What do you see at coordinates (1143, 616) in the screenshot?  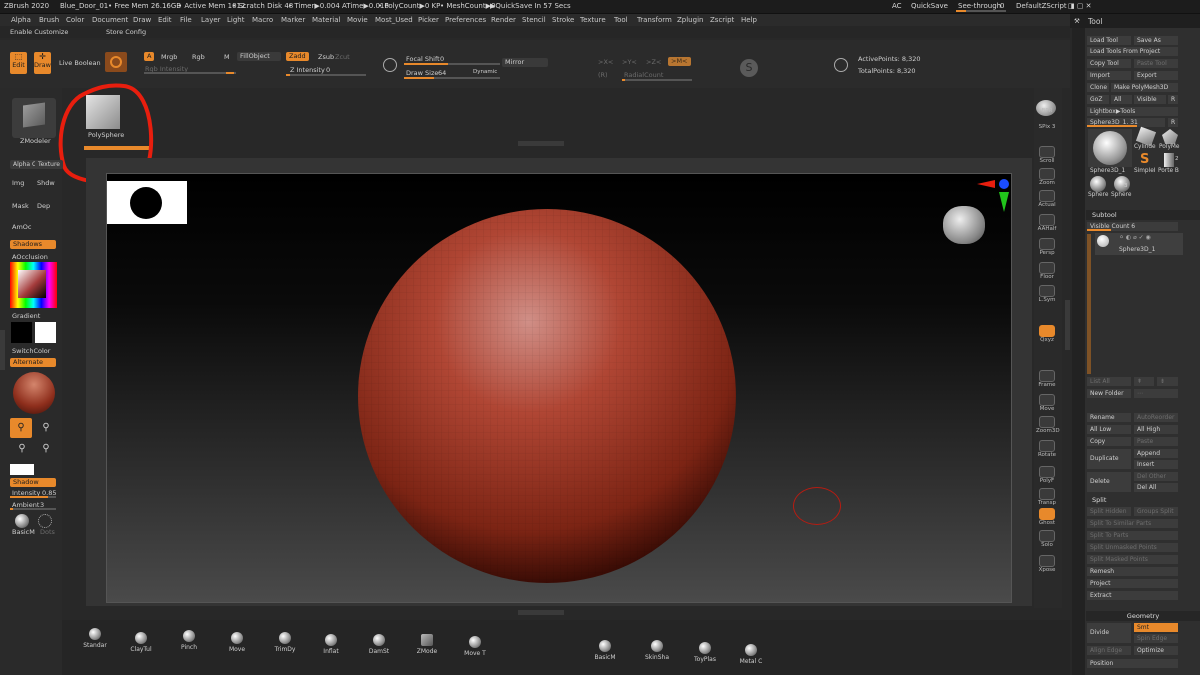 I see `geometry-section-header: Geometry` at bounding box center [1143, 616].